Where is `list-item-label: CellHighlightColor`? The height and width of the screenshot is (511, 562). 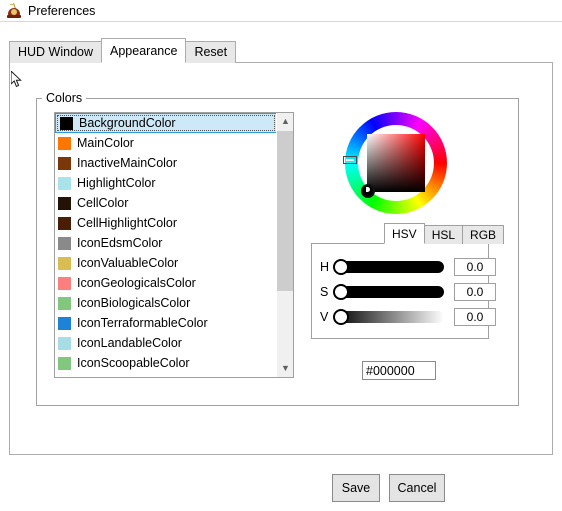
list-item-label: CellHighlightColor is located at coordinates (127, 223).